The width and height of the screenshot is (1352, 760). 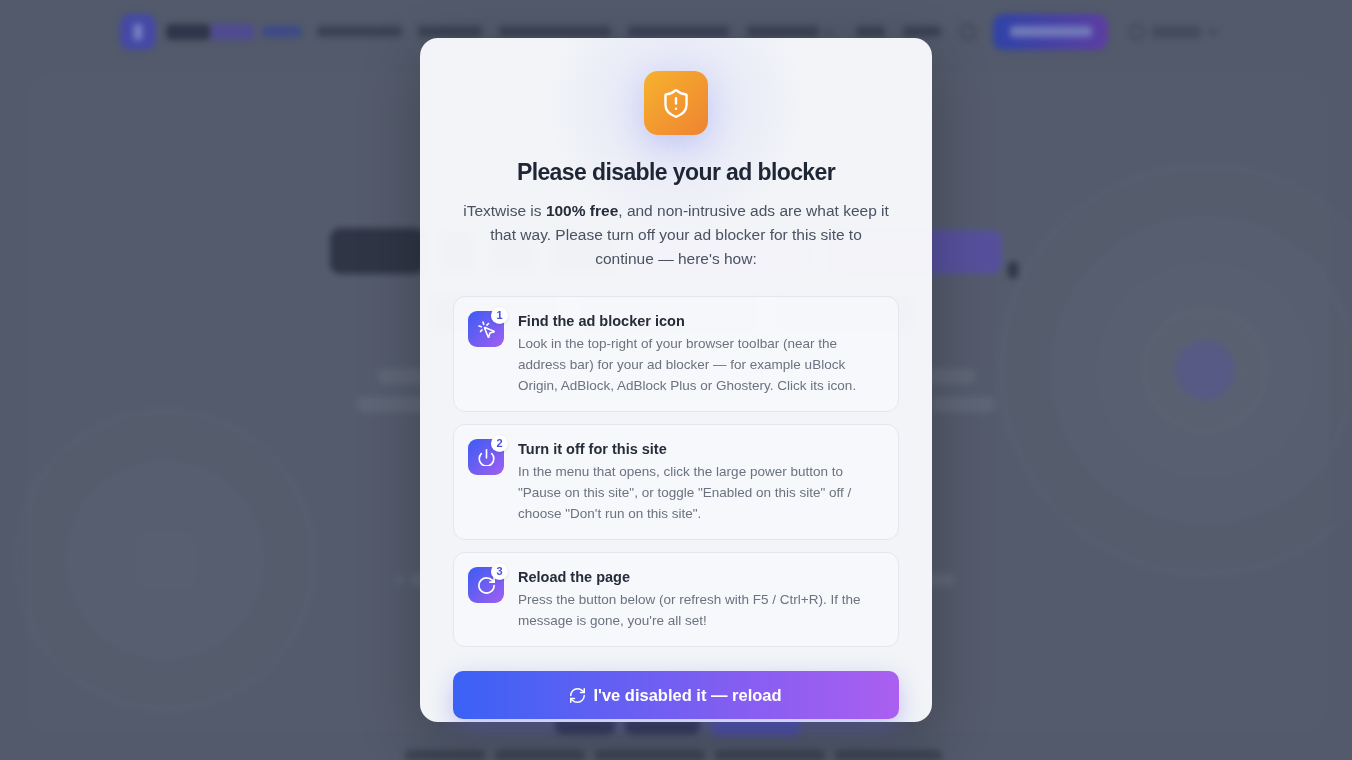 I want to click on dialog-title: Please disable your ad blocker, so click(x=676, y=172).